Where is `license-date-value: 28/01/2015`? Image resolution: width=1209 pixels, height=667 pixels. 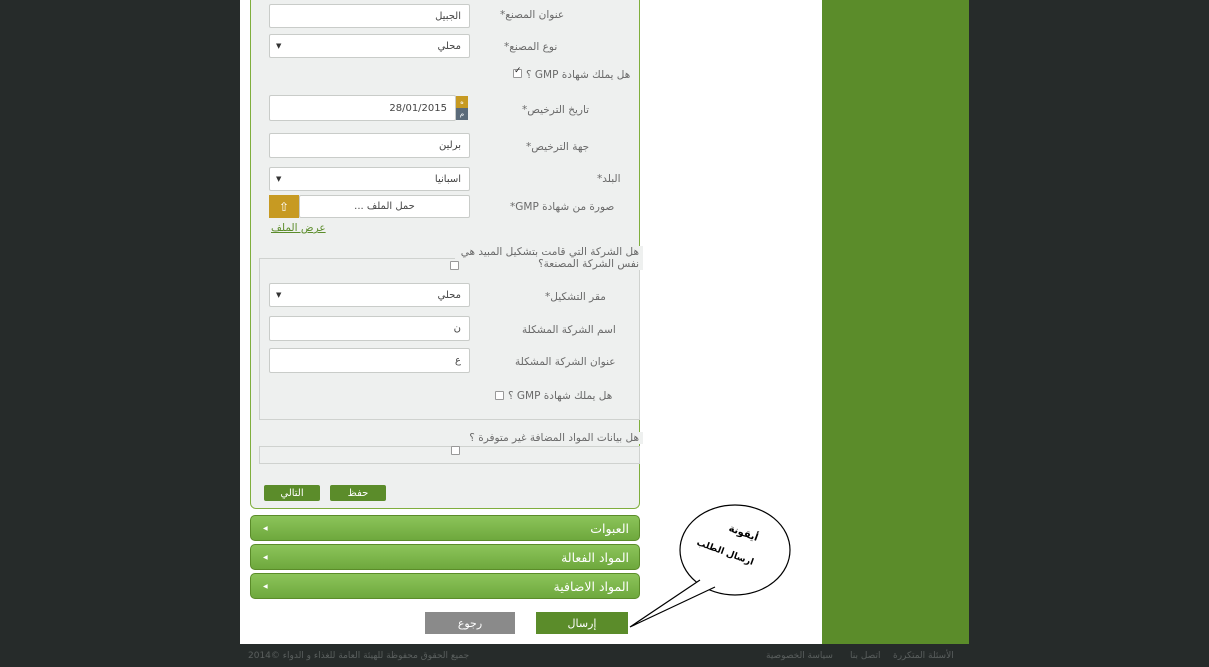
license-date-value: 28/01/2015 is located at coordinates (418, 108).